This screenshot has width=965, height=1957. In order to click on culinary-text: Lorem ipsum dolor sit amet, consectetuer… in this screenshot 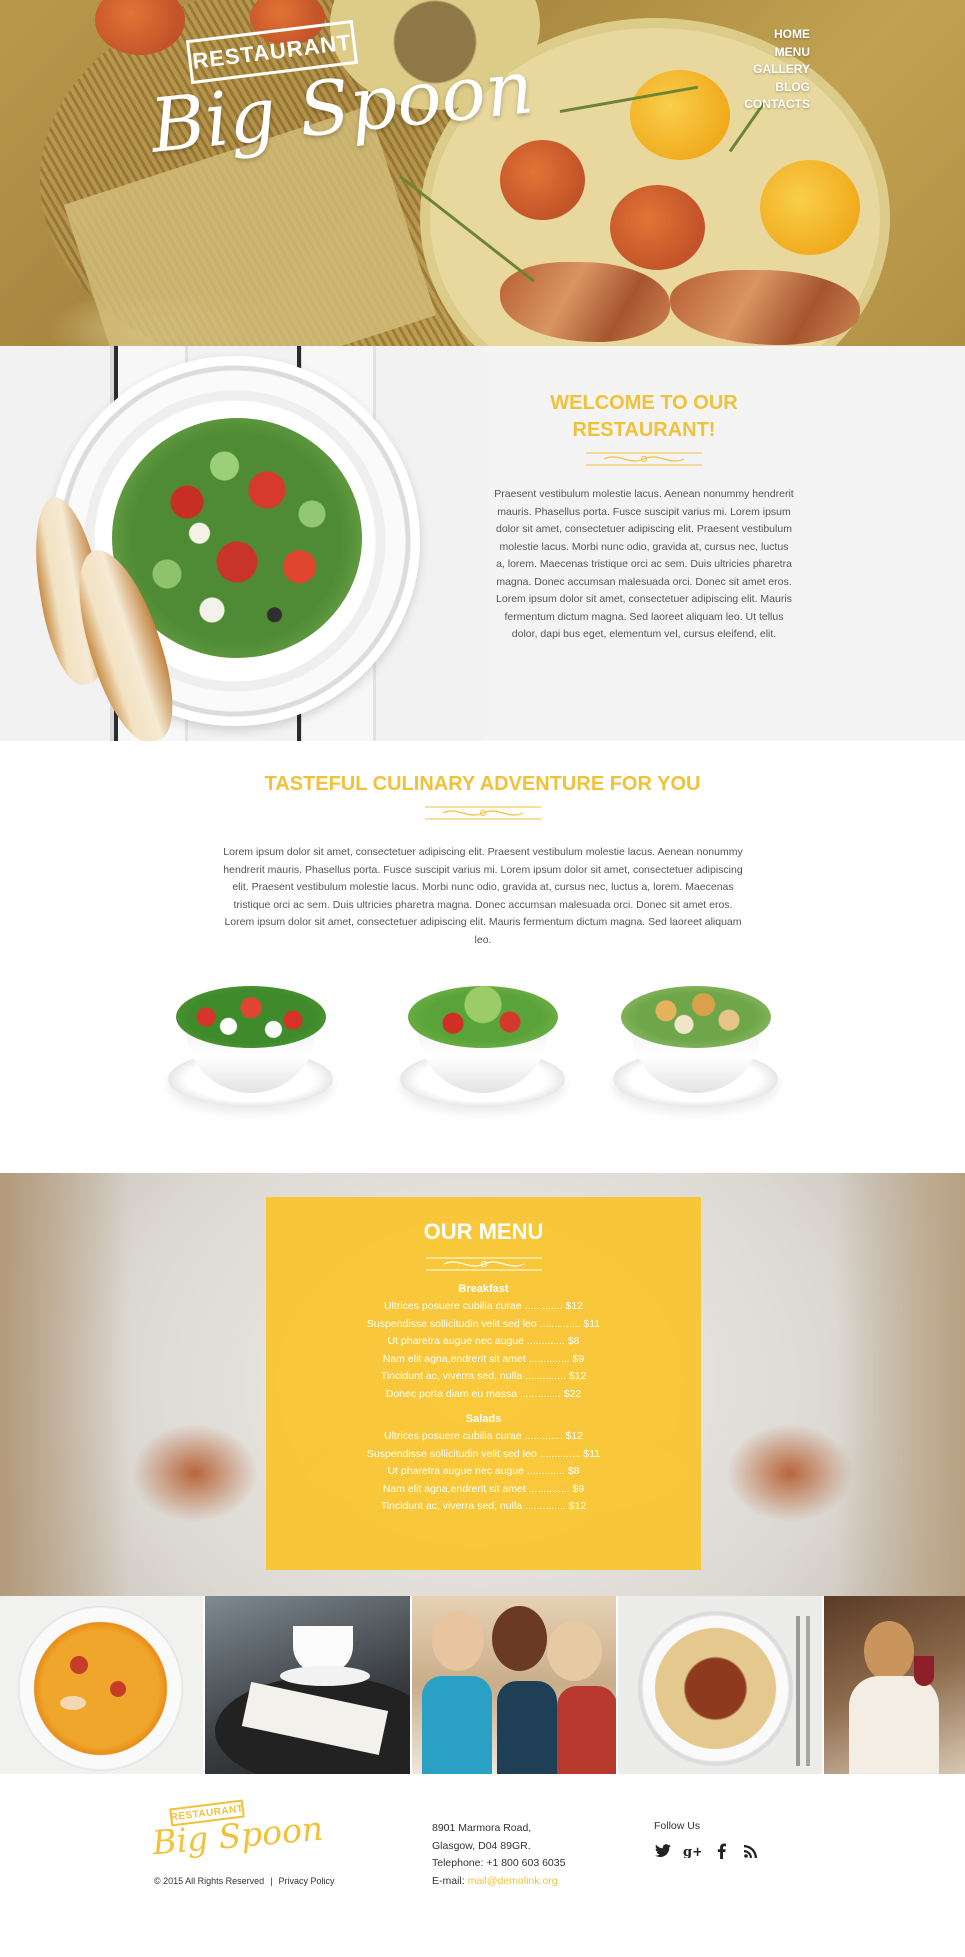, I will do `click(483, 896)`.